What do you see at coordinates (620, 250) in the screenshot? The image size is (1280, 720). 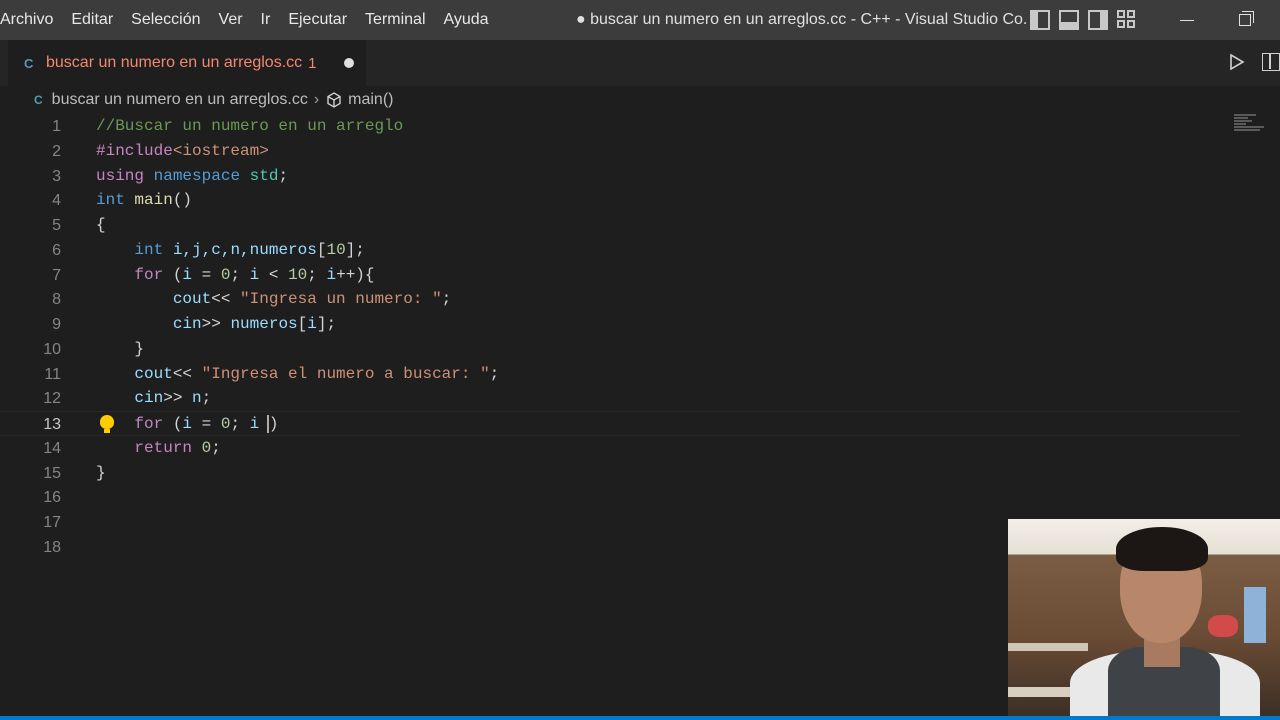 I see `code-line: 6 int i,j,c,n,numeros[10];` at bounding box center [620, 250].